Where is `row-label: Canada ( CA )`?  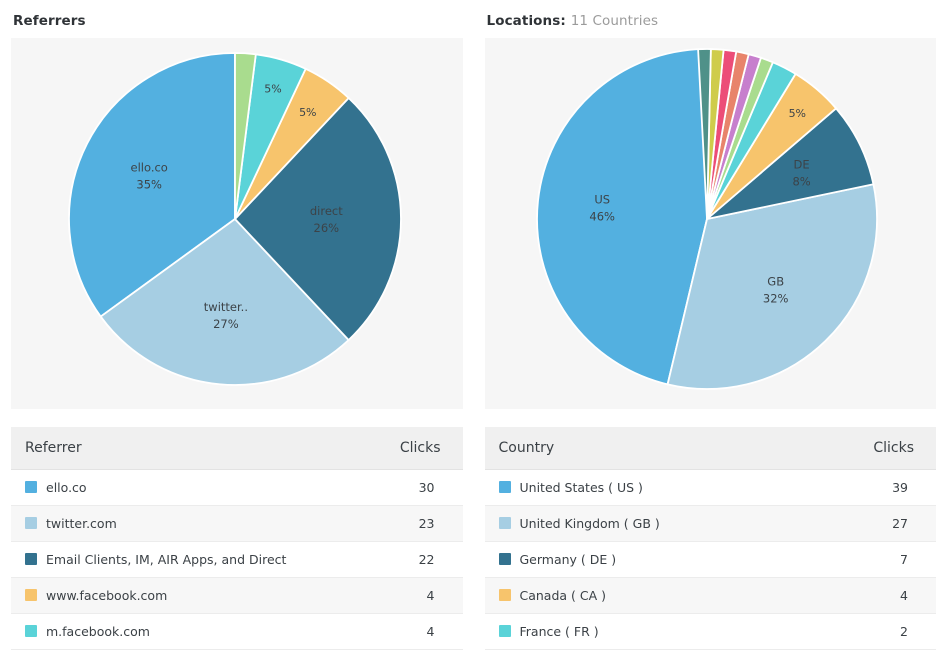 row-label: Canada ( CA ) is located at coordinates (563, 595).